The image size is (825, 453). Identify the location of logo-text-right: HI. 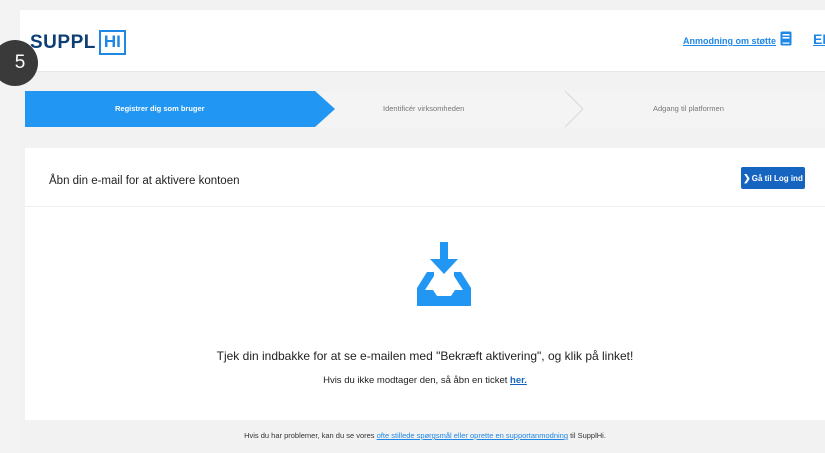
(112, 42).